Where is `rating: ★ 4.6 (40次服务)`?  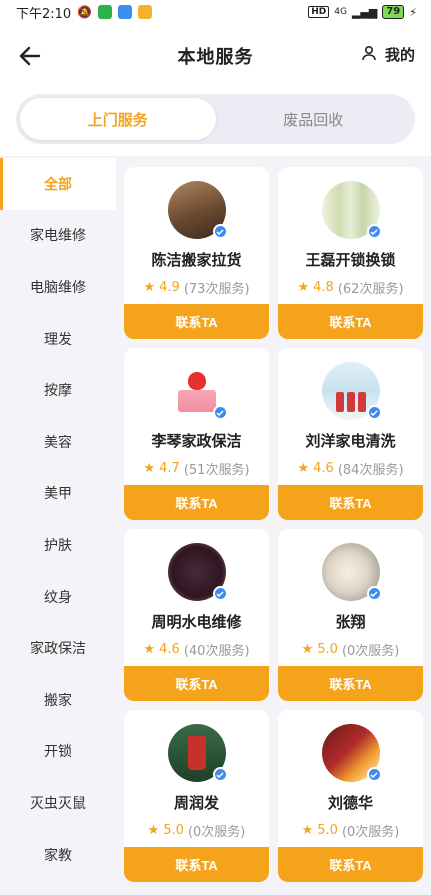
rating: ★ 4.6 (40次服务) is located at coordinates (196, 649).